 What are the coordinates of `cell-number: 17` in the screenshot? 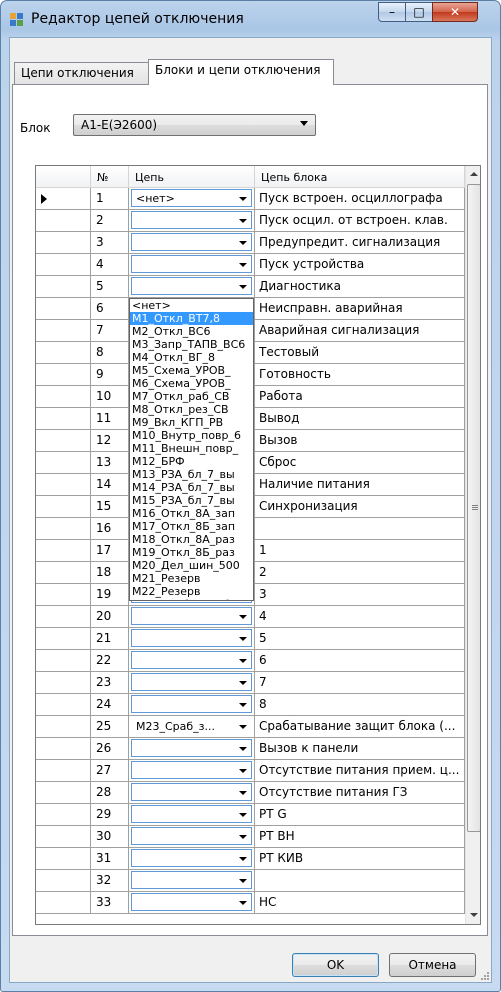 It's located at (110, 551).